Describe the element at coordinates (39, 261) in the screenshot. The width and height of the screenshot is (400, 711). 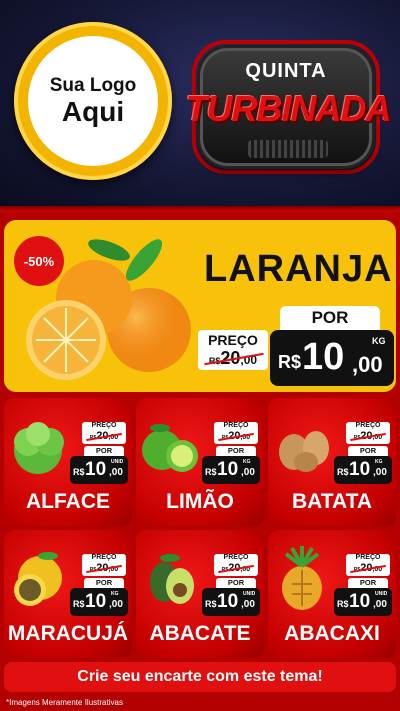
I see `discount-badge: -50%` at that location.